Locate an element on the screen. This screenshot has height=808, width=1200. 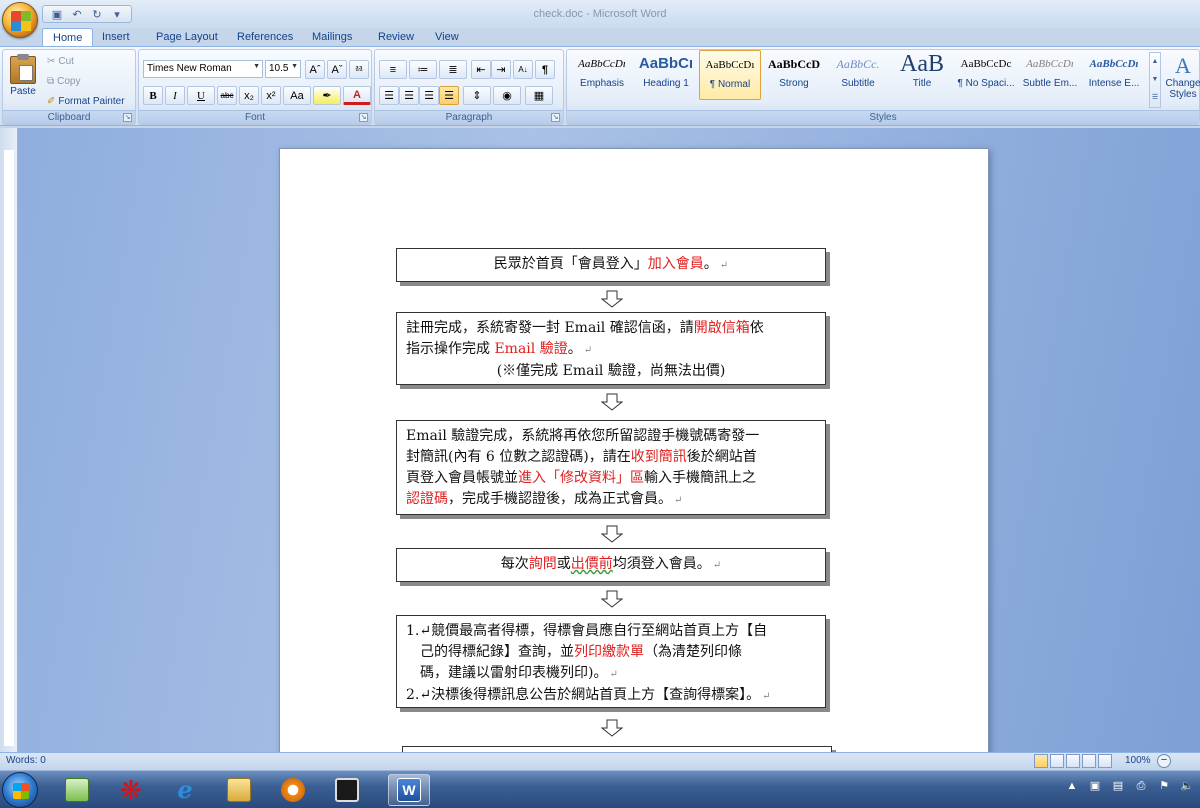
format-painter-label: Format Painter is located at coordinates (91, 101).